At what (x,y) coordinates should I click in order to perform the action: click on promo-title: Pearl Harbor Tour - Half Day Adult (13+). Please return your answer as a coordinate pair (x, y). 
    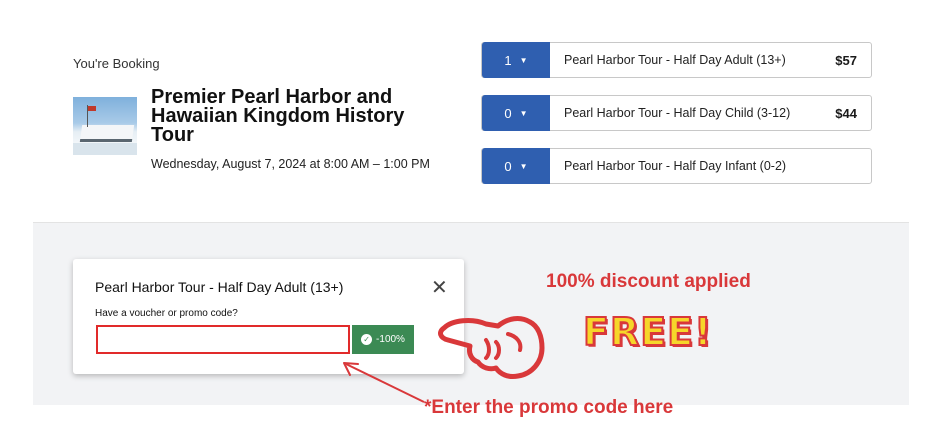
    Looking at the image, I should click on (219, 287).